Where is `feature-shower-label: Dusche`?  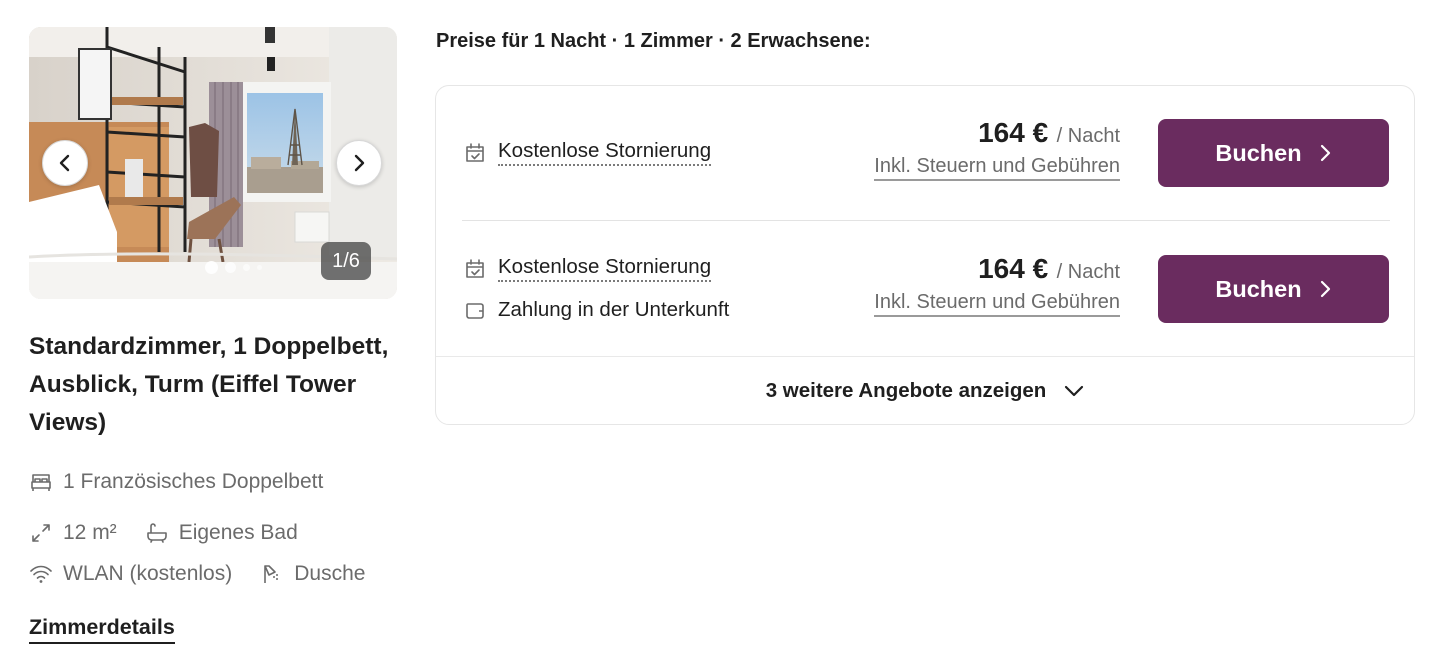
feature-shower-label: Dusche is located at coordinates (330, 573).